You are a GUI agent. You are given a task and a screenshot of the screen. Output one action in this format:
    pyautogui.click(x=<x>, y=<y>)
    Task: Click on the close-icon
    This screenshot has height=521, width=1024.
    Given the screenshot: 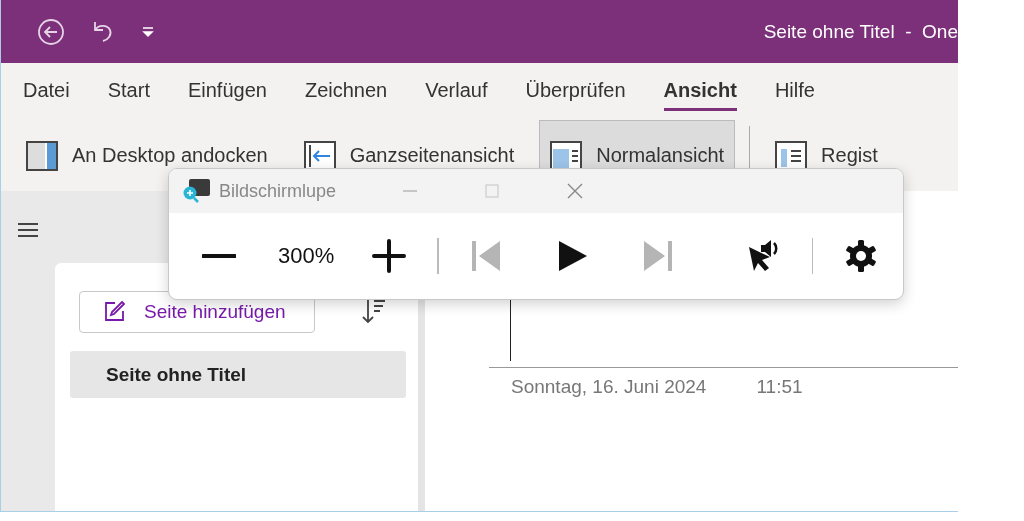 What is the action you would take?
    pyautogui.click(x=575, y=191)
    